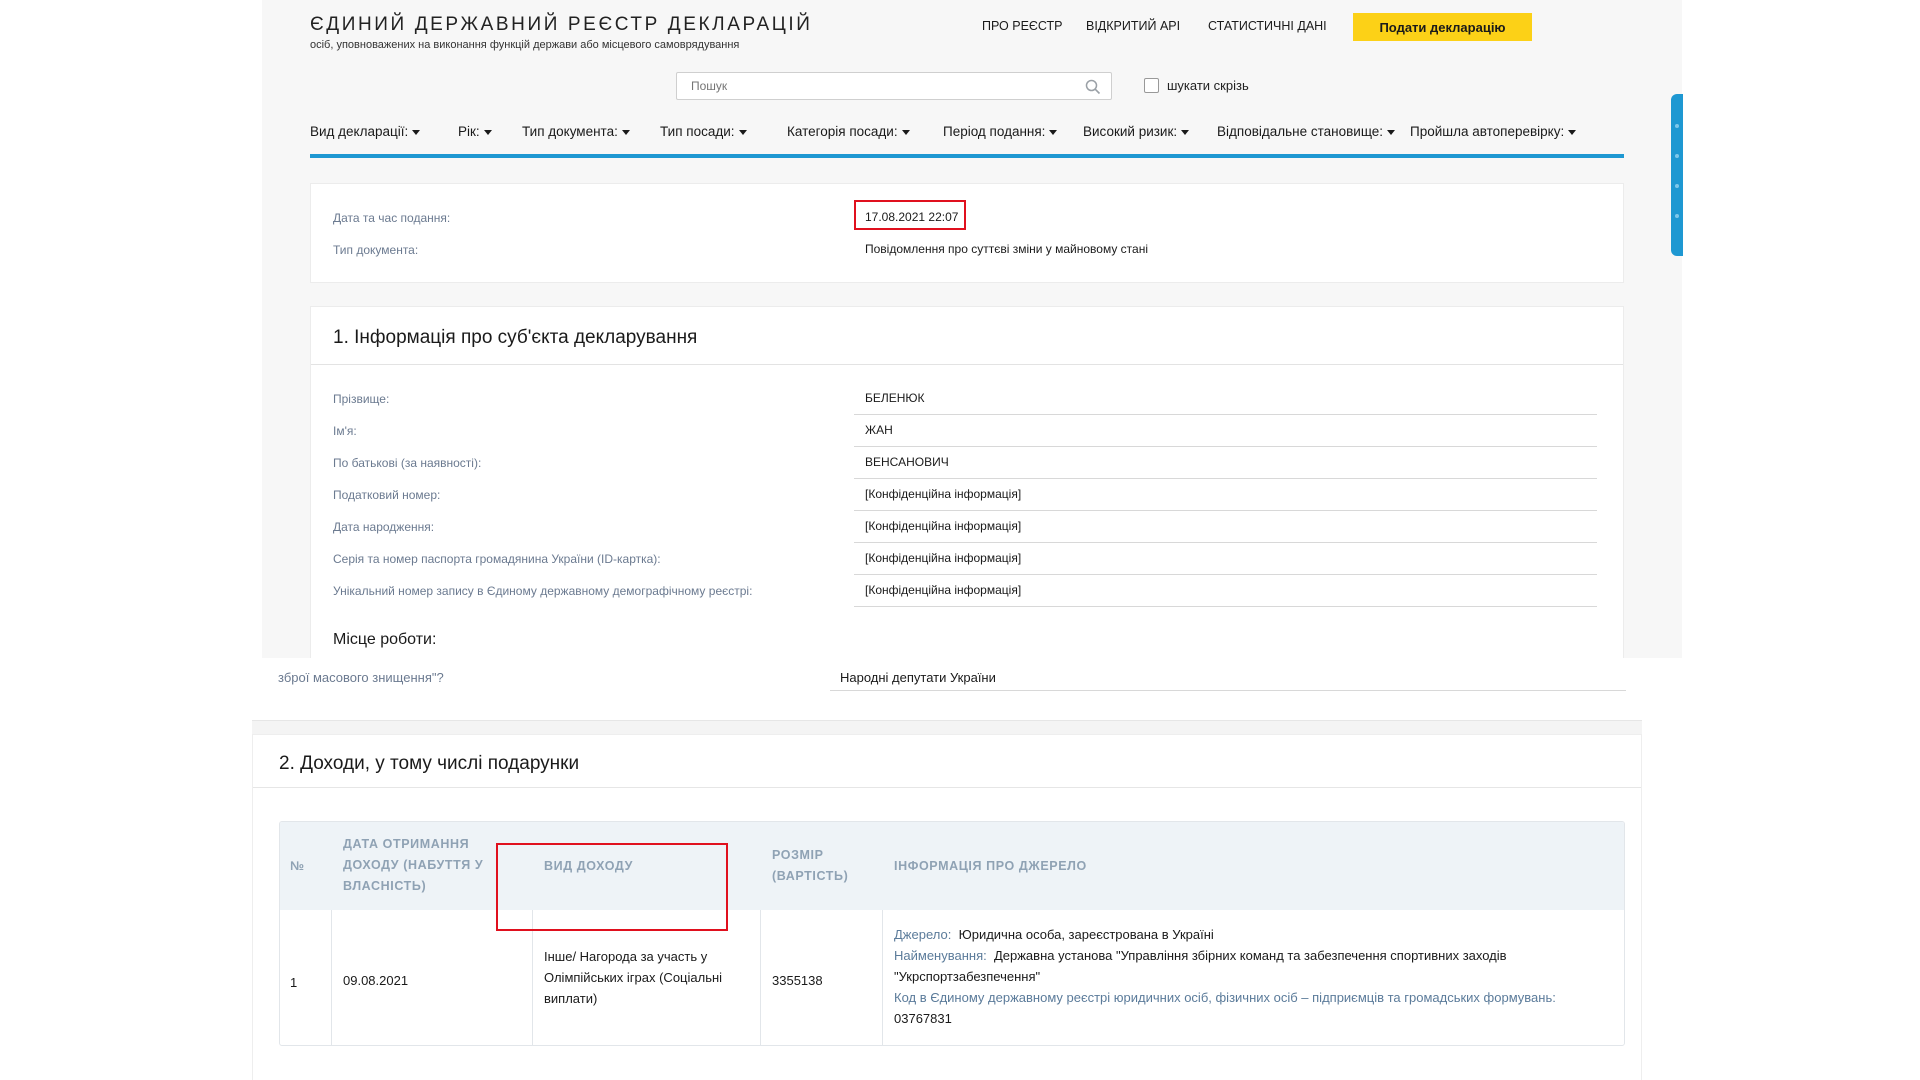 The width and height of the screenshot is (1920, 1080). Describe the element at coordinates (923, 934) in the screenshot. I see `source-label: Джерело:` at that location.